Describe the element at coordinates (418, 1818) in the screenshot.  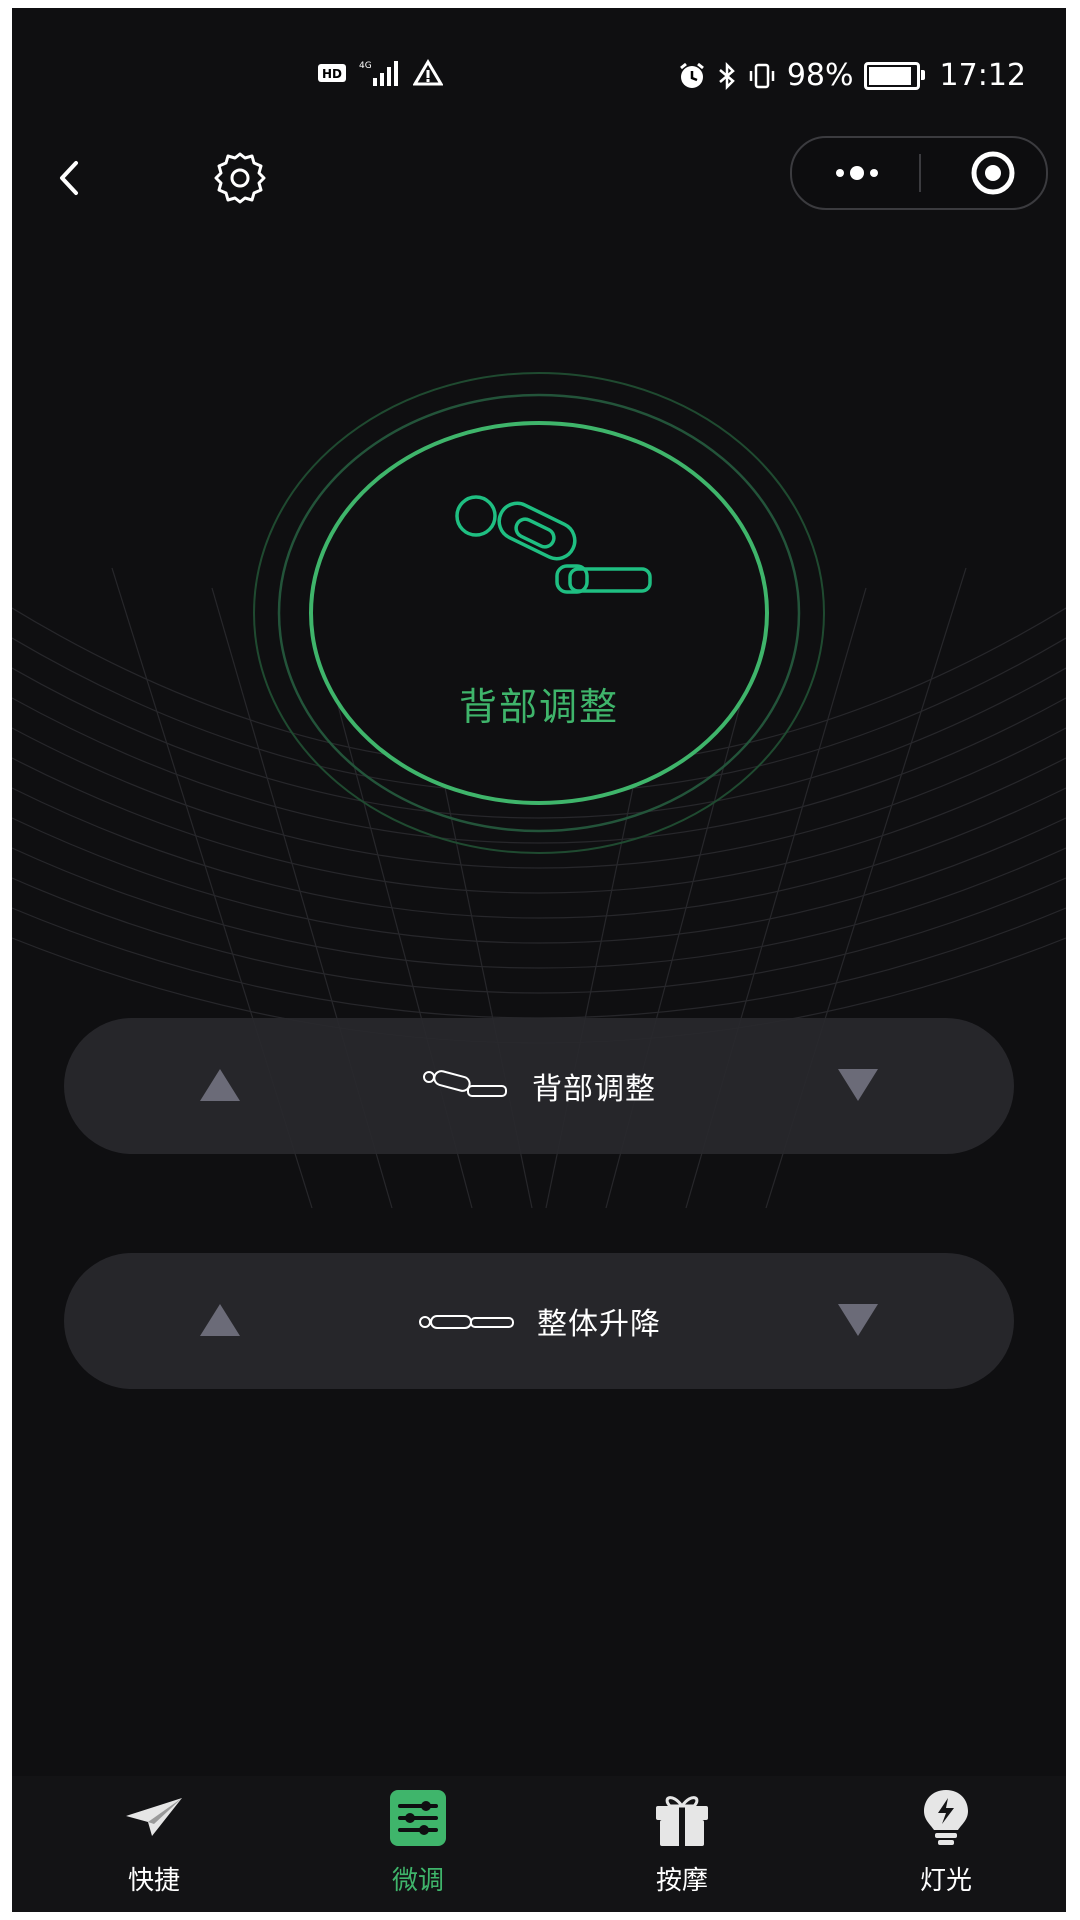
I see `sliders-icon` at that location.